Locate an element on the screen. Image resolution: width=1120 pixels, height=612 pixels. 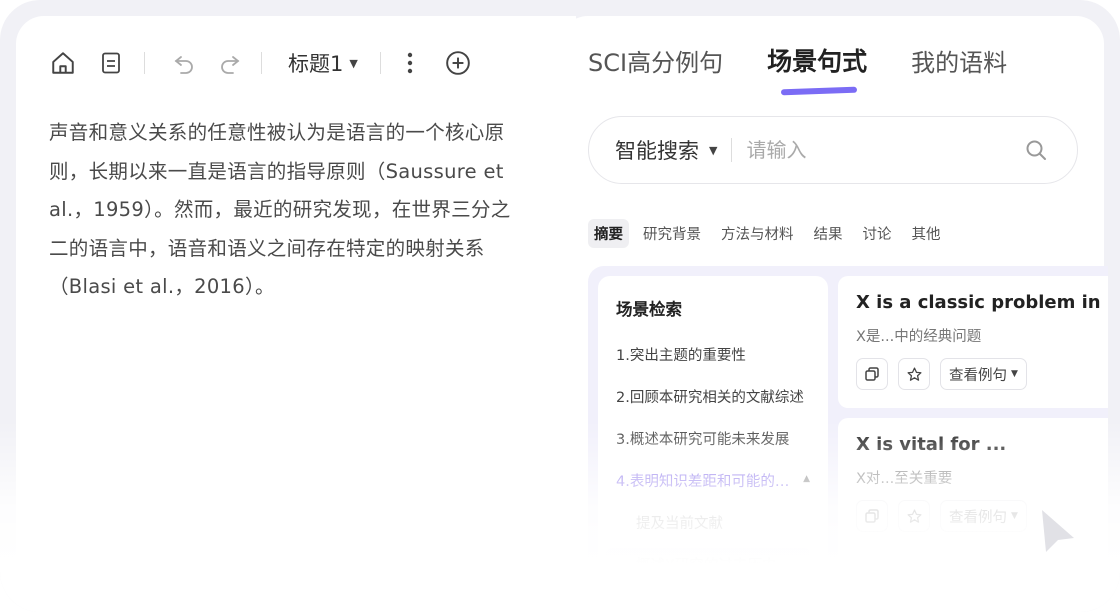
editor-toolbar: 标题1 ▼ is located at coordinates (298, 63).